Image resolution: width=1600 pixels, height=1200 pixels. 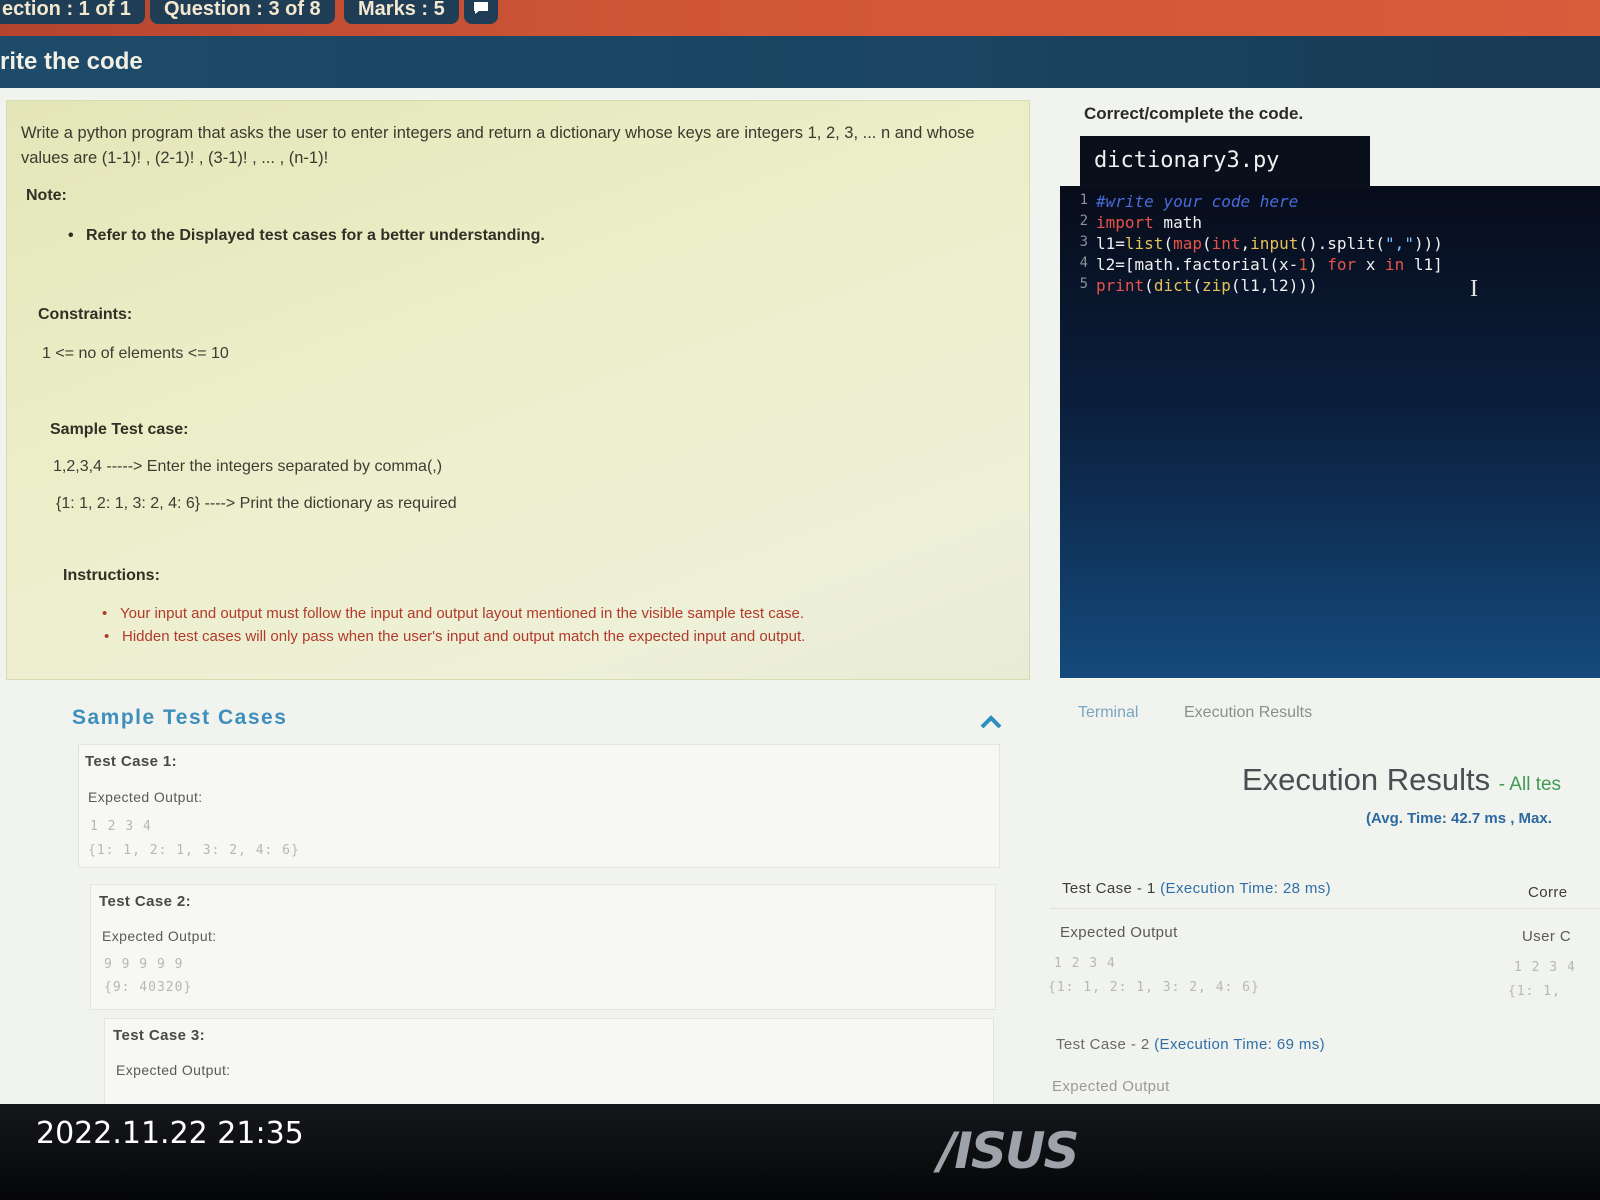 I want to click on question-counter: Question : 3 of 8, so click(x=242, y=12).